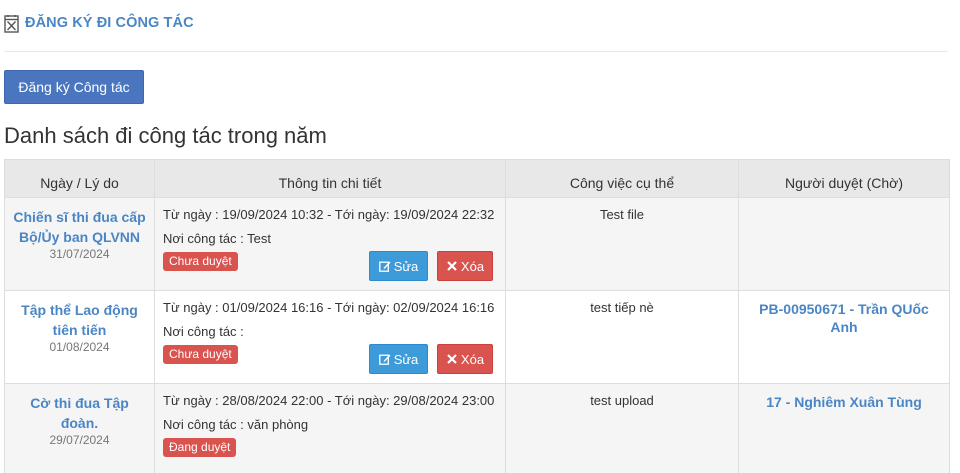 This screenshot has width=960, height=473. Describe the element at coordinates (844, 318) in the screenshot. I see `approver-link: PB-00950671 - Trần QUốc Anh` at that location.